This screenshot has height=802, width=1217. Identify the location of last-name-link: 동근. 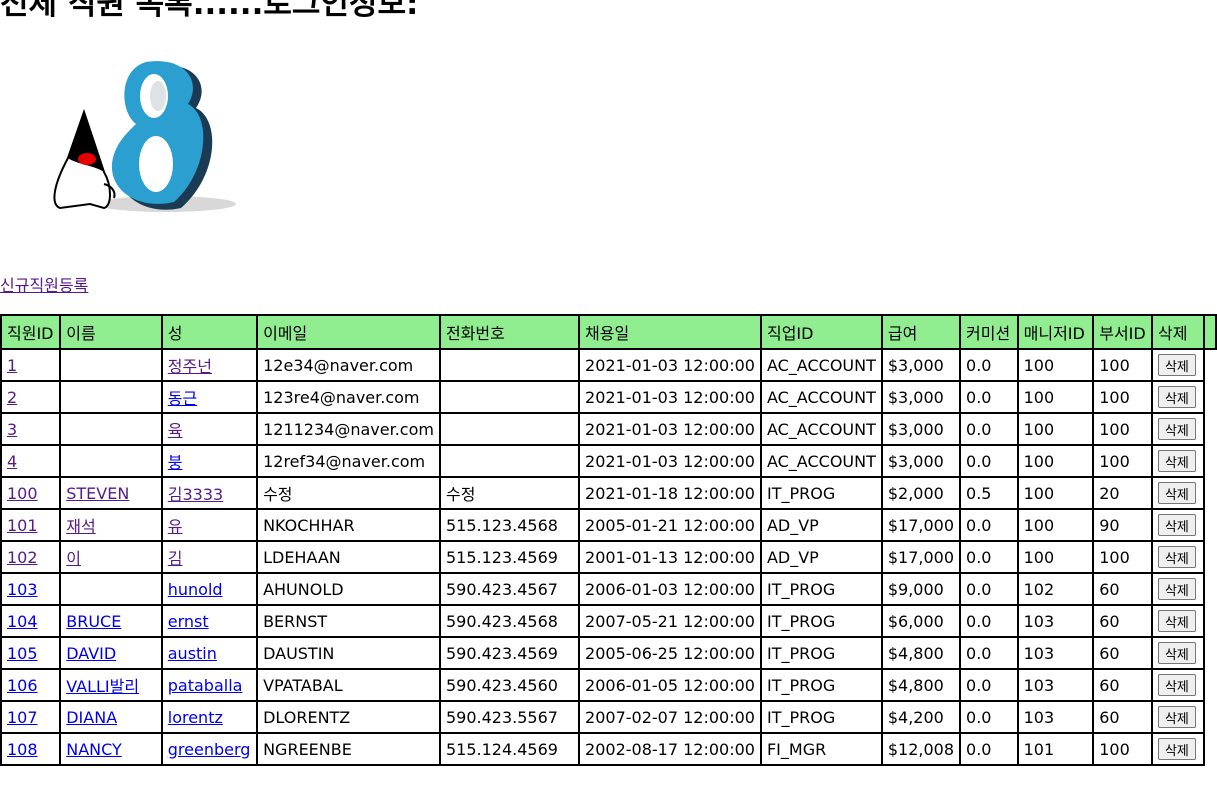
(182, 398).